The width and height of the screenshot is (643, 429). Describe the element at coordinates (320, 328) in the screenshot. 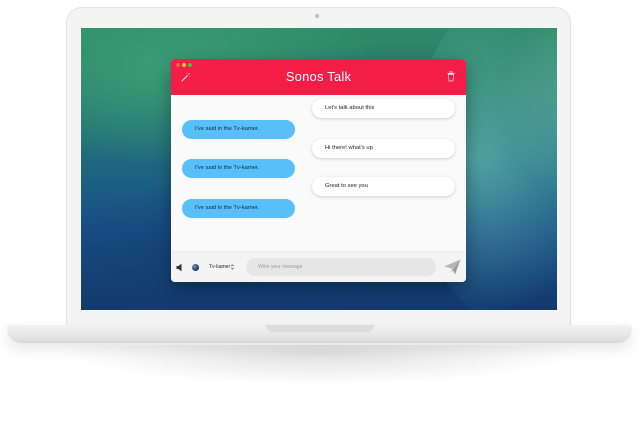

I see `laptop-notch` at that location.